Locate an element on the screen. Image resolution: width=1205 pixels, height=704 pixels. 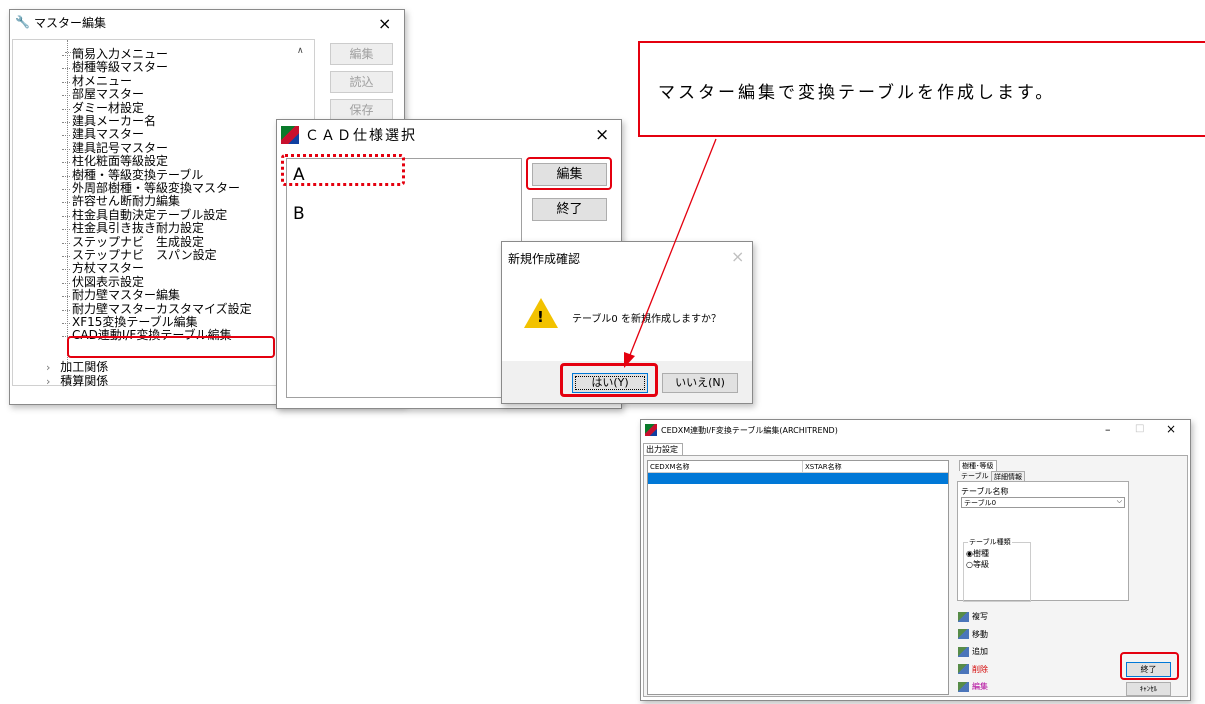
table-header: CEDXM名称 XSTAR名称 is located at coordinates (798, 467).